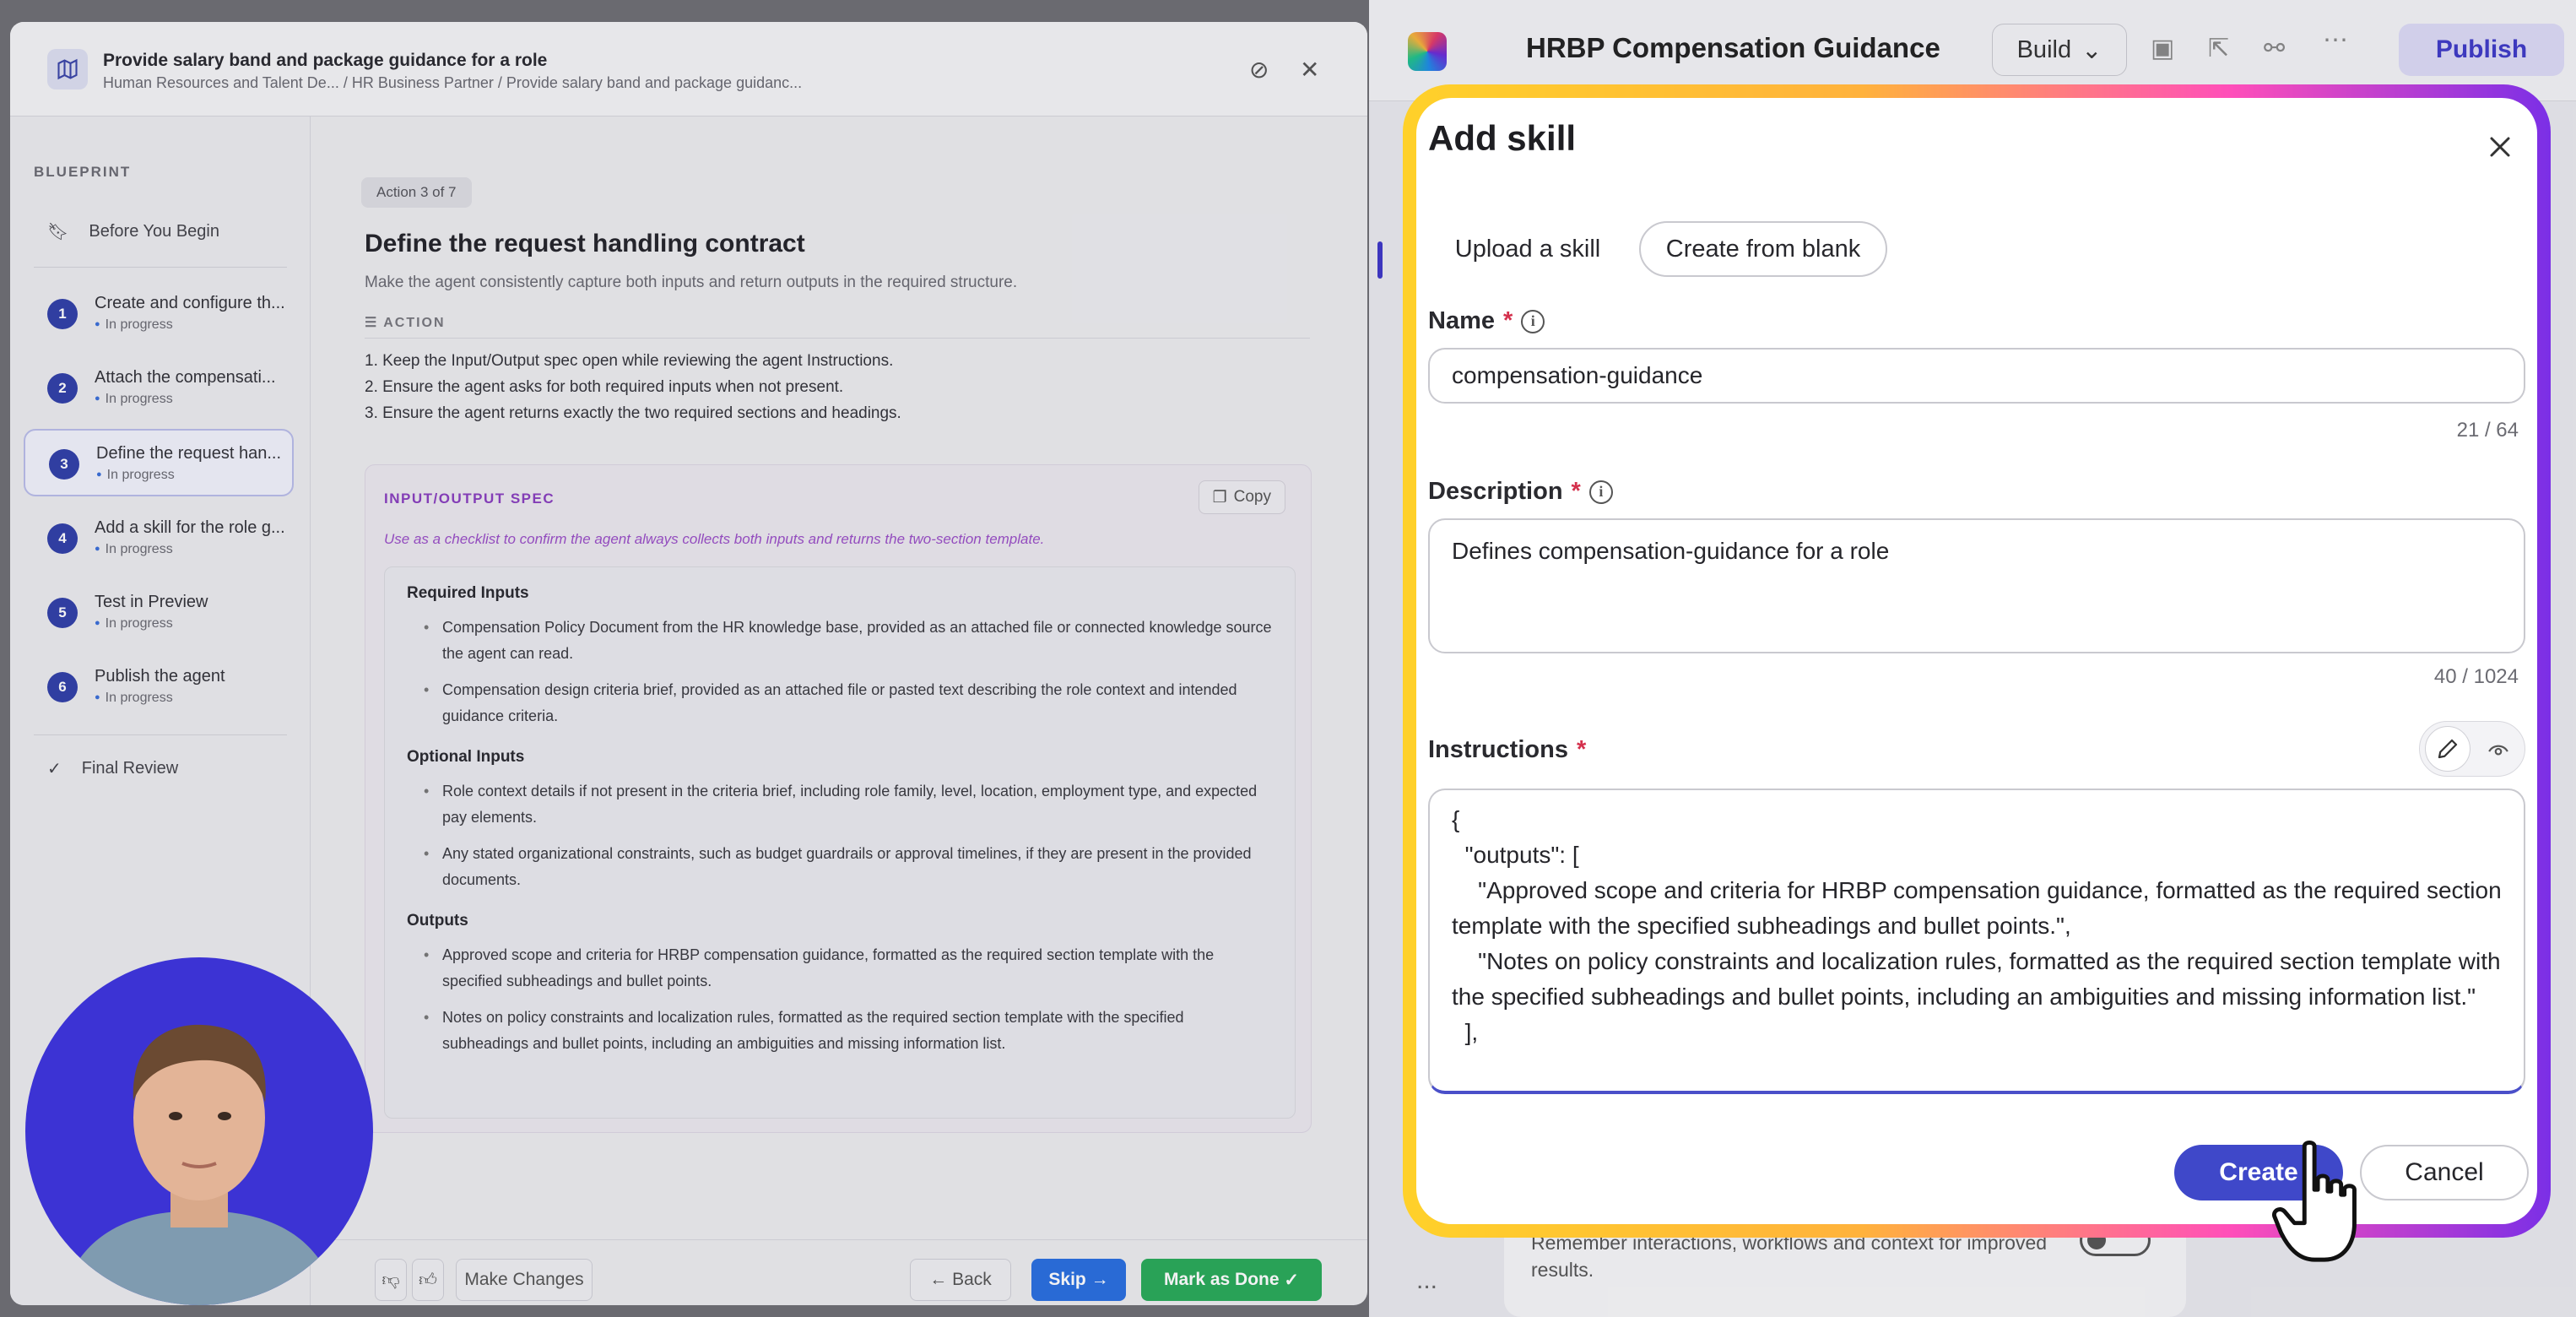 The height and width of the screenshot is (1317, 2576). I want to click on mark-as-done-button: Mark as Done ✓, so click(1231, 1280).